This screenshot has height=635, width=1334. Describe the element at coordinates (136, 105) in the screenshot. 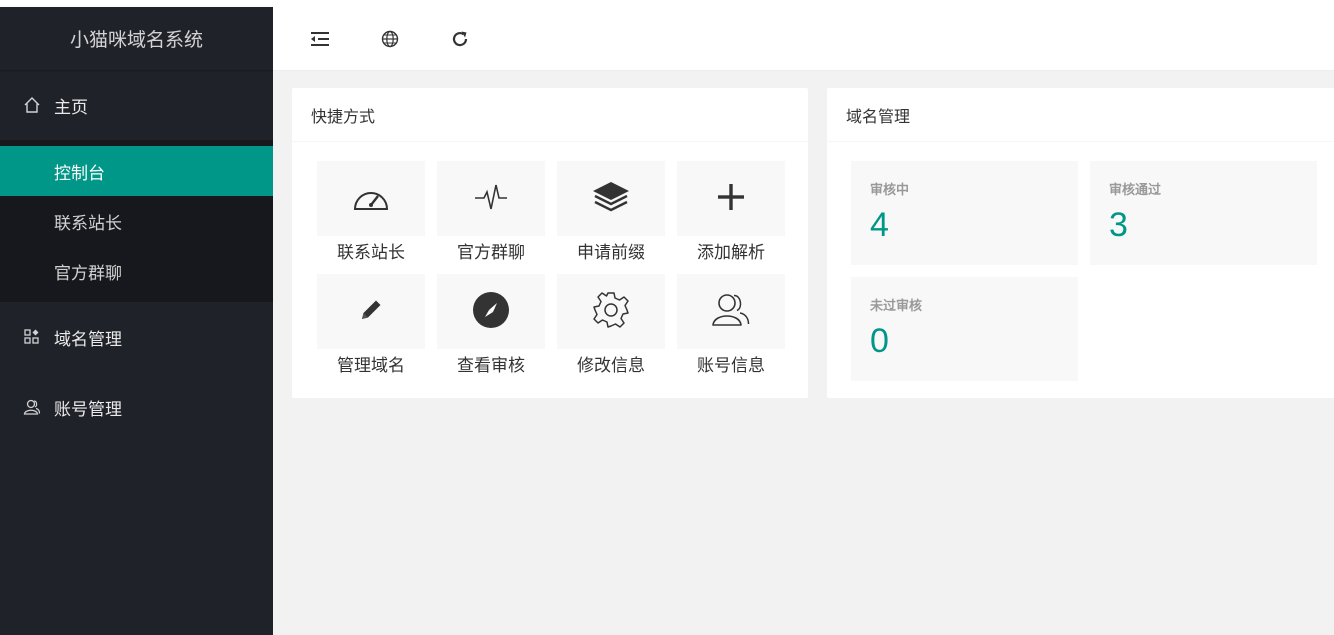

I see `nav-home: 主页` at that location.